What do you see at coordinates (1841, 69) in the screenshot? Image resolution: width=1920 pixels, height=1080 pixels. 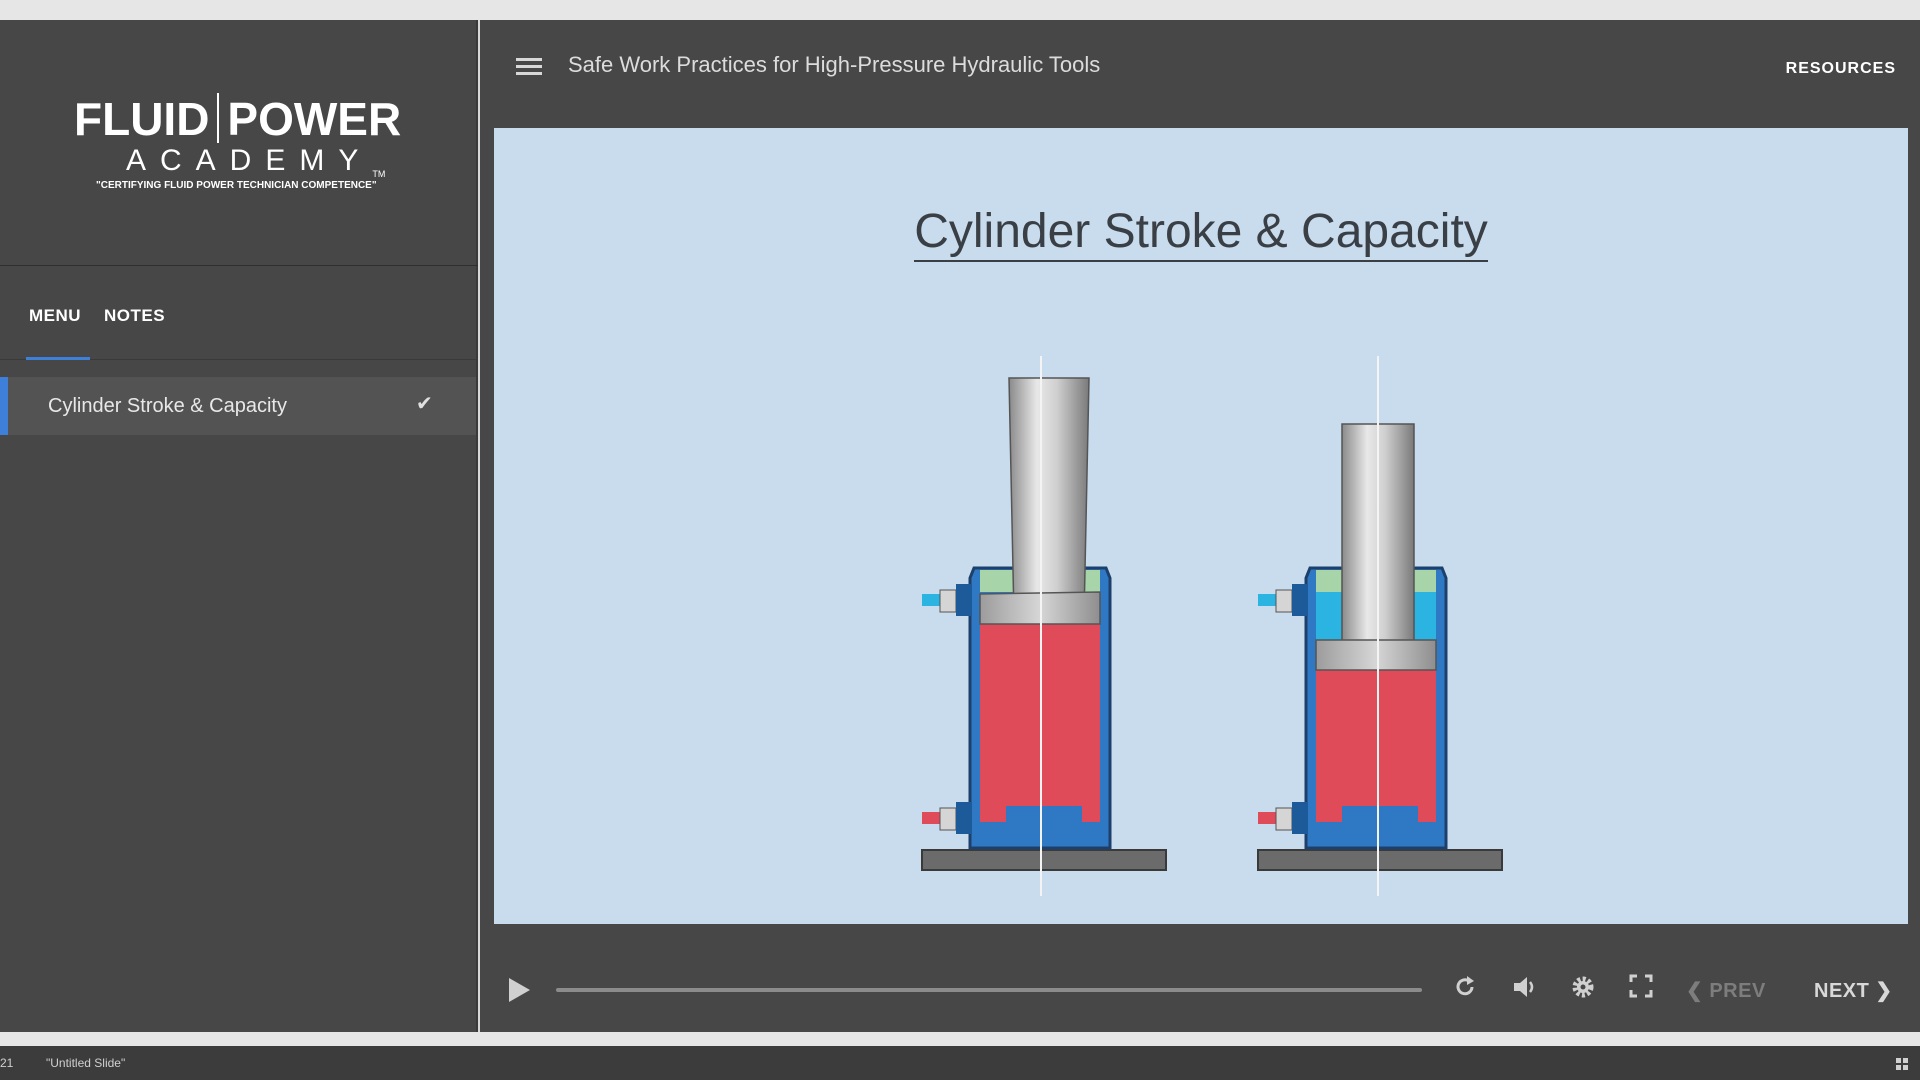 I see `resources-button: RESOURCES` at bounding box center [1841, 69].